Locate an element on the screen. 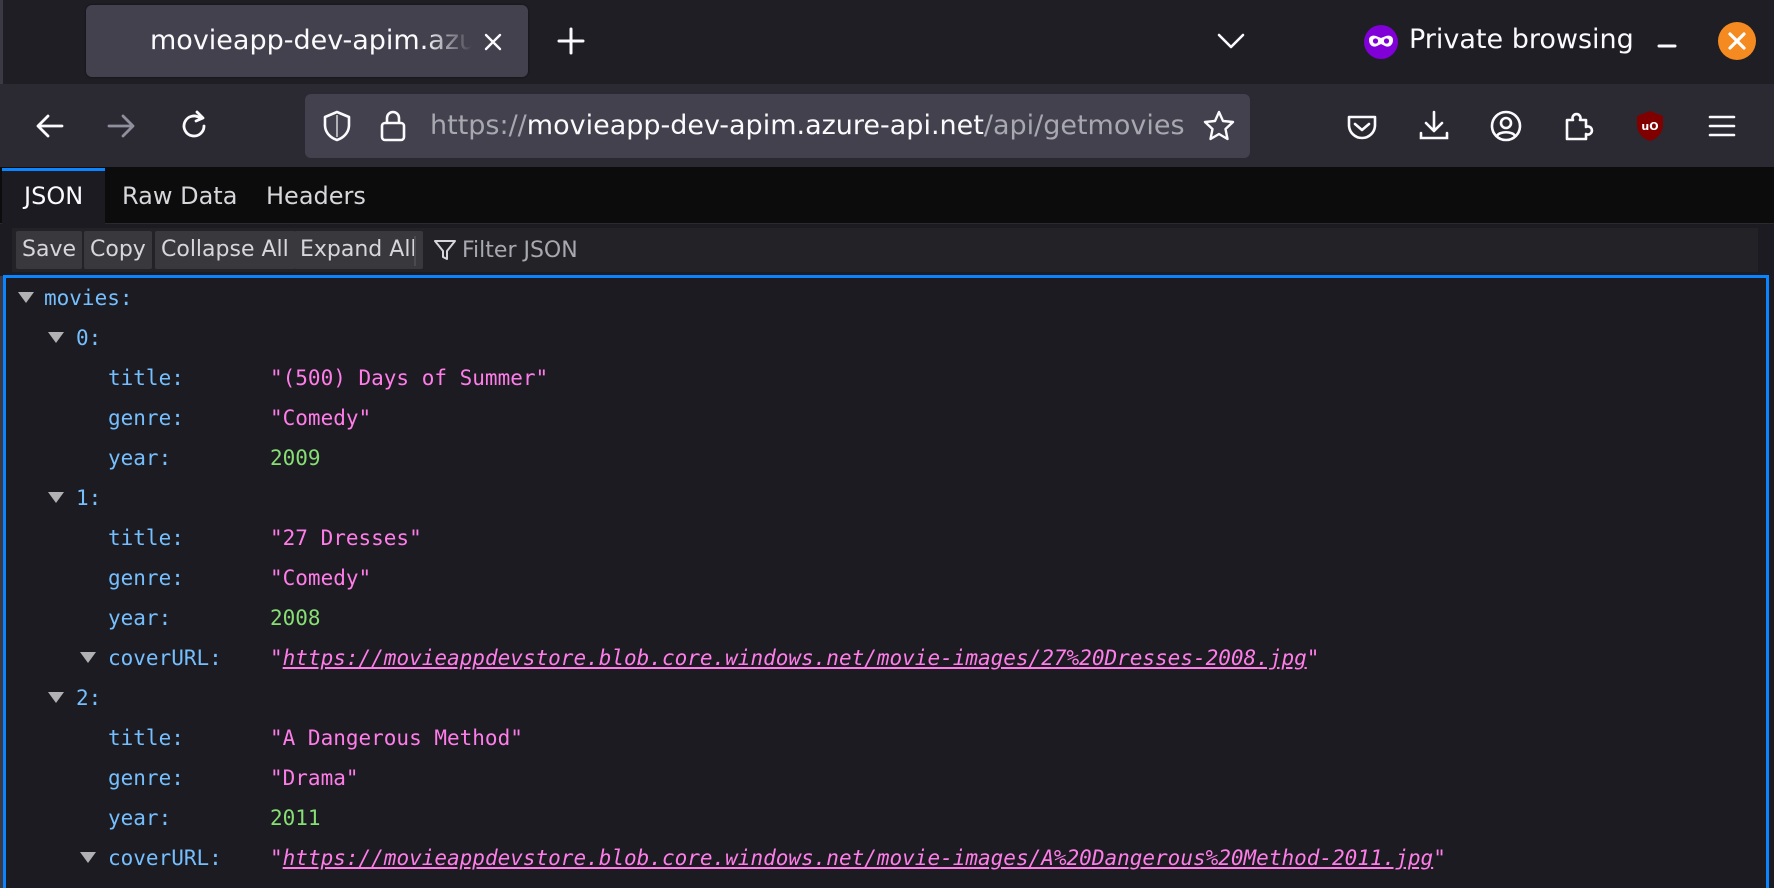  reload-icon is located at coordinates (194, 126).